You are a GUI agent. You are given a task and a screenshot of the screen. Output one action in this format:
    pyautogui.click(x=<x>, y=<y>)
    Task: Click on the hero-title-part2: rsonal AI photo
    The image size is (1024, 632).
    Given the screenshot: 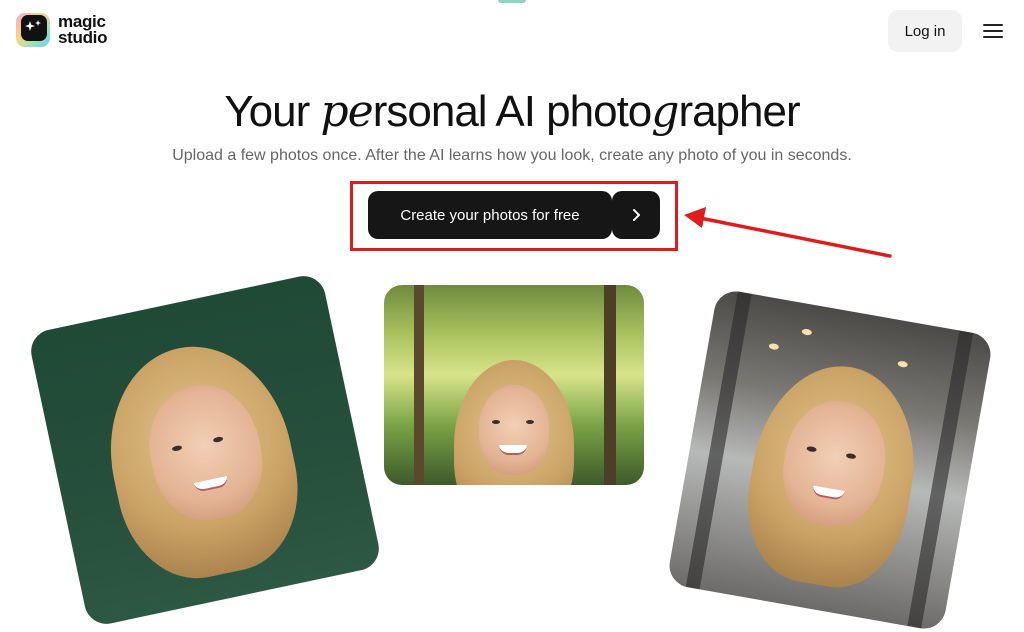 What is the action you would take?
    pyautogui.click(x=512, y=111)
    